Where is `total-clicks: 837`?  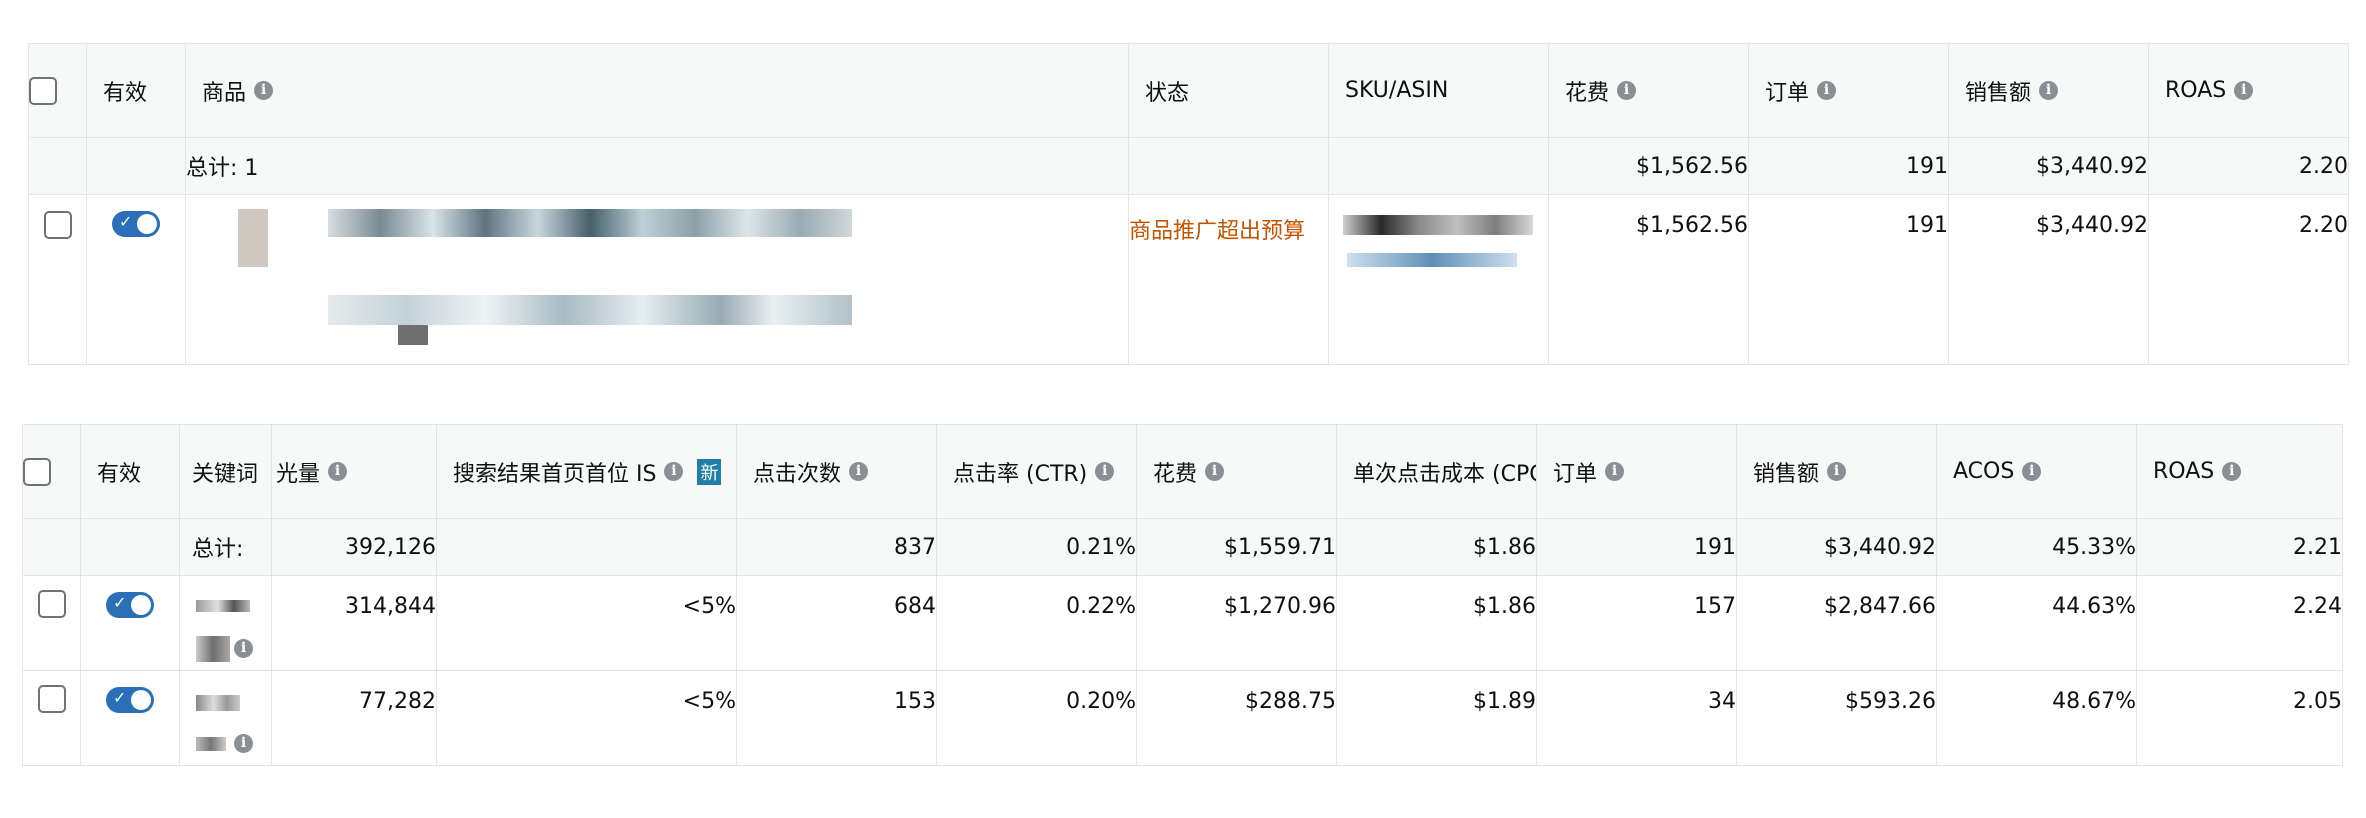 total-clicks: 837 is located at coordinates (836, 547).